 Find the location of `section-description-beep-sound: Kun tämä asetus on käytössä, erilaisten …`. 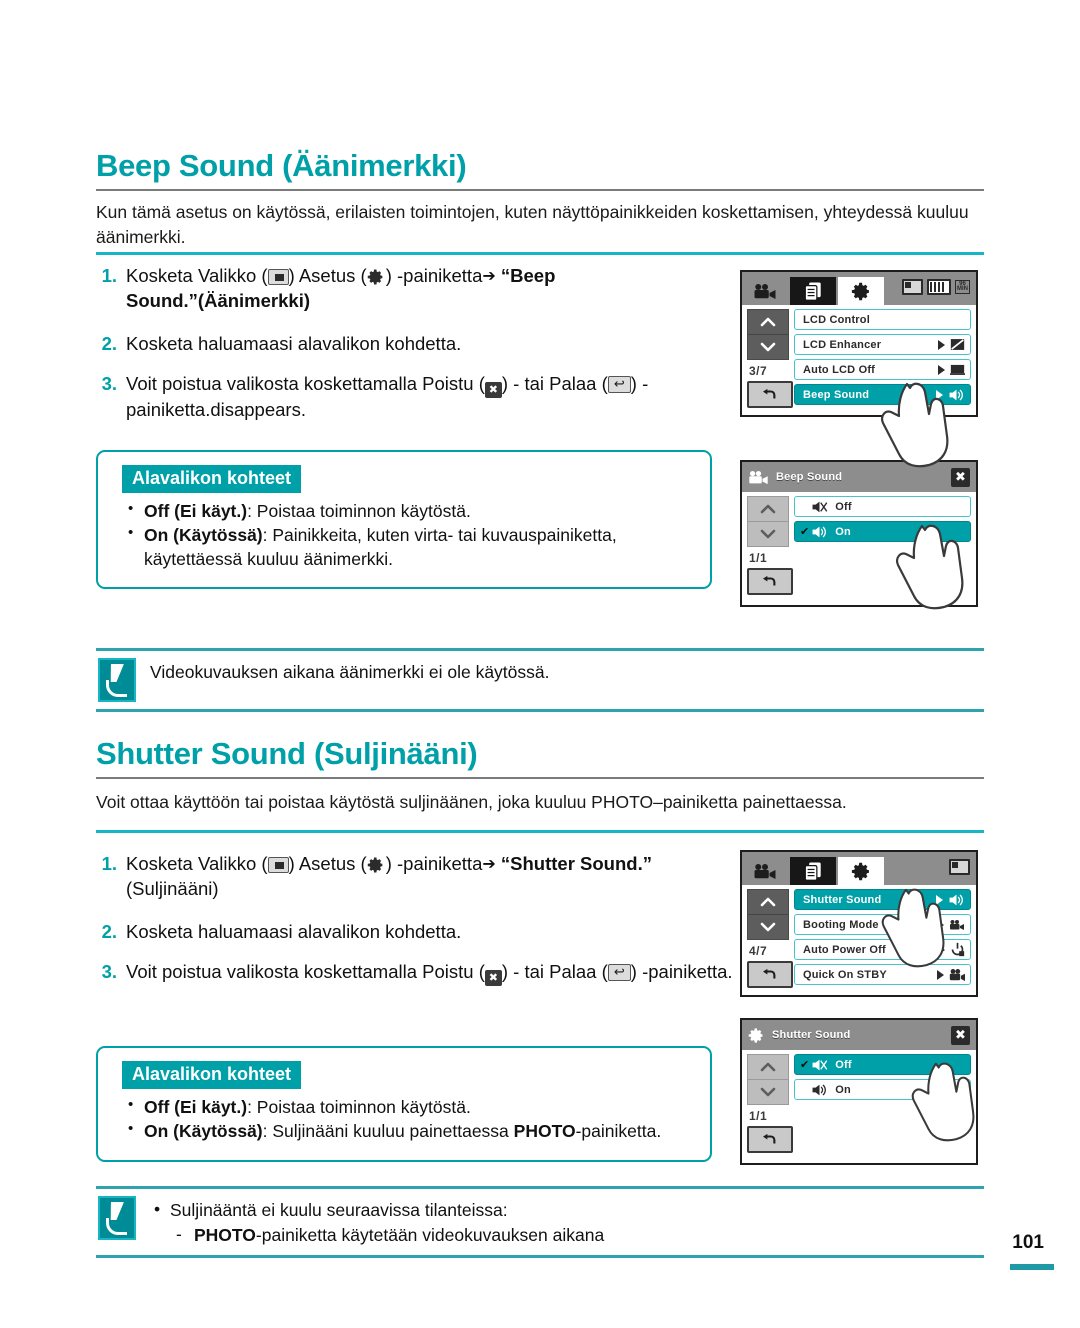

section-description-beep-sound: Kun tämä asetus on käytössä, erilaisten … is located at coordinates (532, 225).